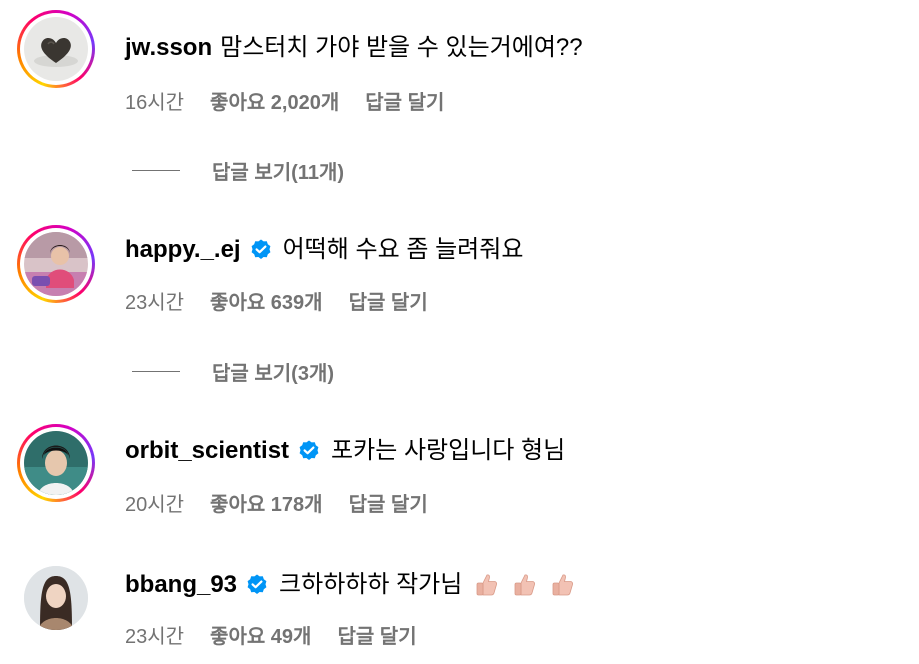  Describe the element at coordinates (260, 634) in the screenshot. I see `comment-likes: 좋아요 49개` at that location.